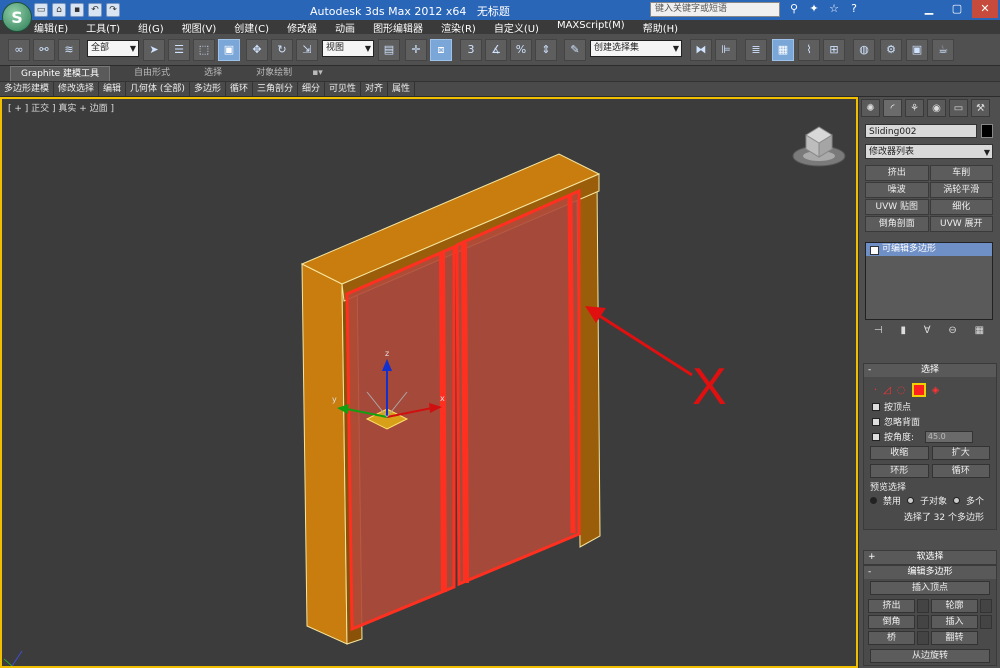 The height and width of the screenshot is (668, 1000). What do you see at coordinates (229, 50) in the screenshot?
I see `window-crossing-icon: ▣` at bounding box center [229, 50].